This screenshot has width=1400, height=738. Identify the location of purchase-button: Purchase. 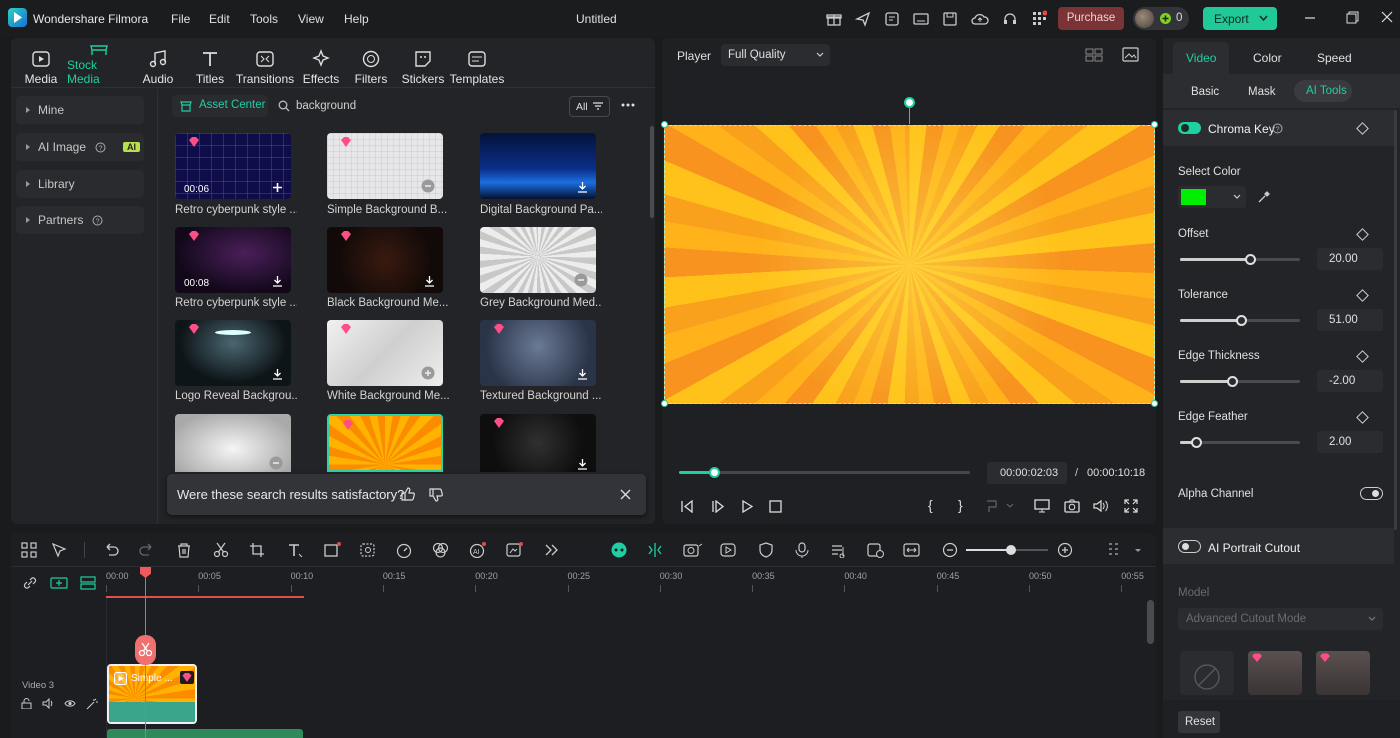
(1091, 18).